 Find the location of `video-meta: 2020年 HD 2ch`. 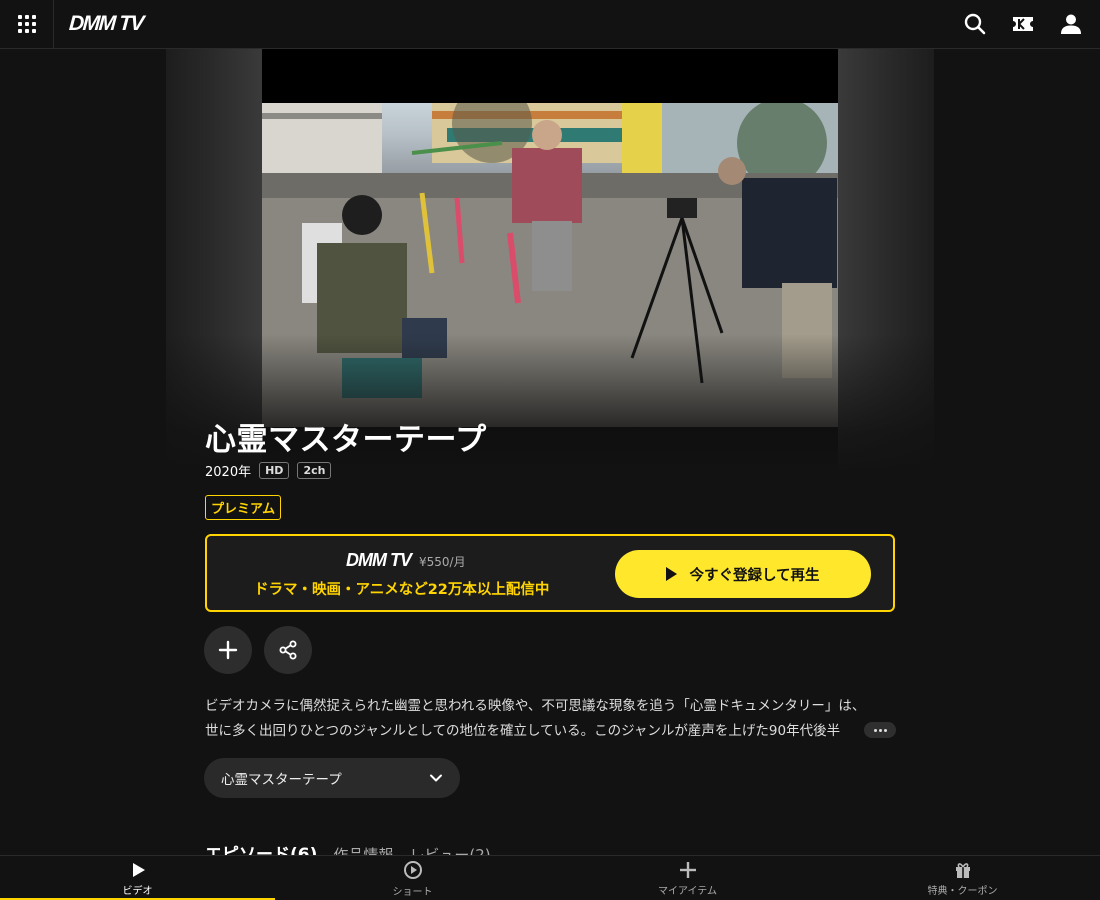

video-meta: 2020年 HD 2ch is located at coordinates (268, 470).